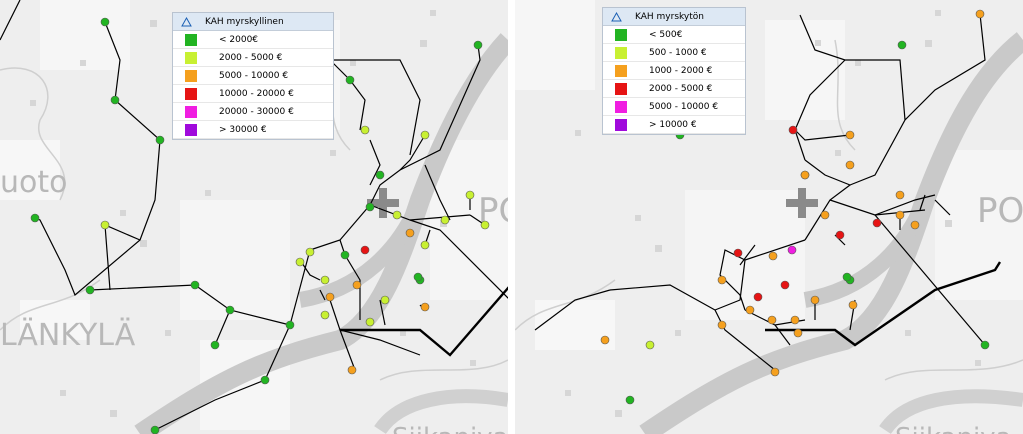 The width and height of the screenshot is (1023, 434). What do you see at coordinates (244, 21) in the screenshot?
I see `legend-title: KAH myrskyllinen` at bounding box center [244, 21].